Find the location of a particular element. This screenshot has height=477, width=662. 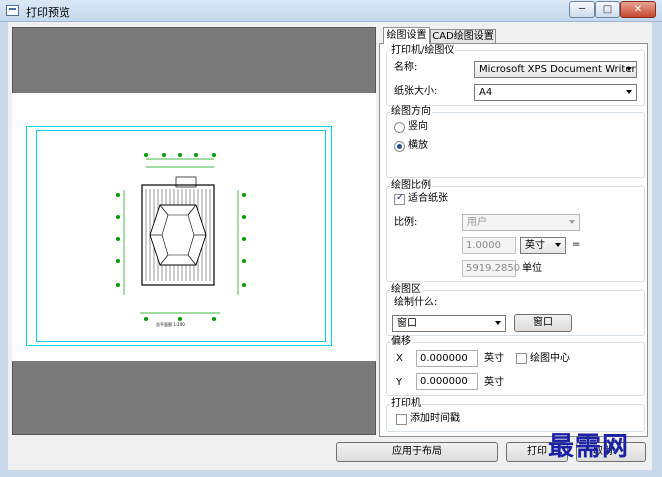

offset-y-input: 0.000000 is located at coordinates (447, 381).